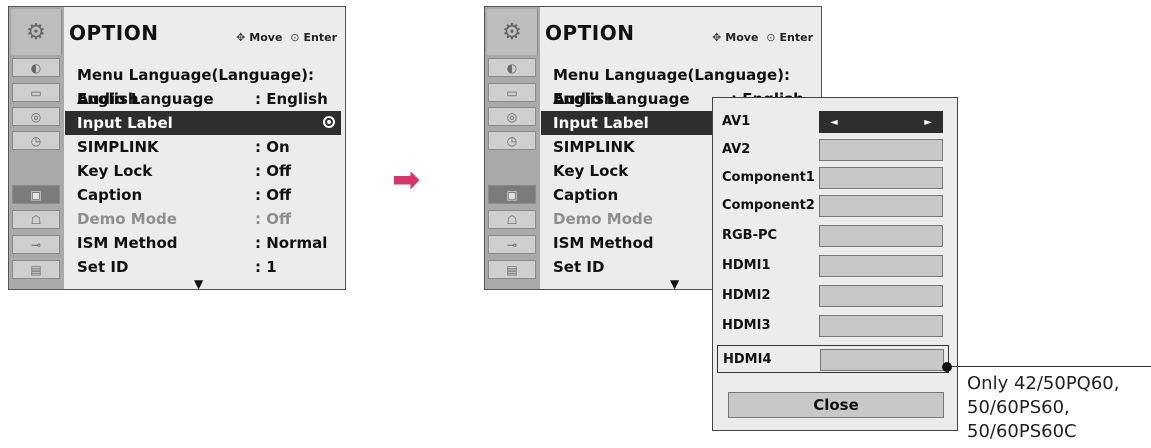 The height and width of the screenshot is (448, 1151). I want to click on input-row-av1: AV1 ◄ ►, so click(833, 122).